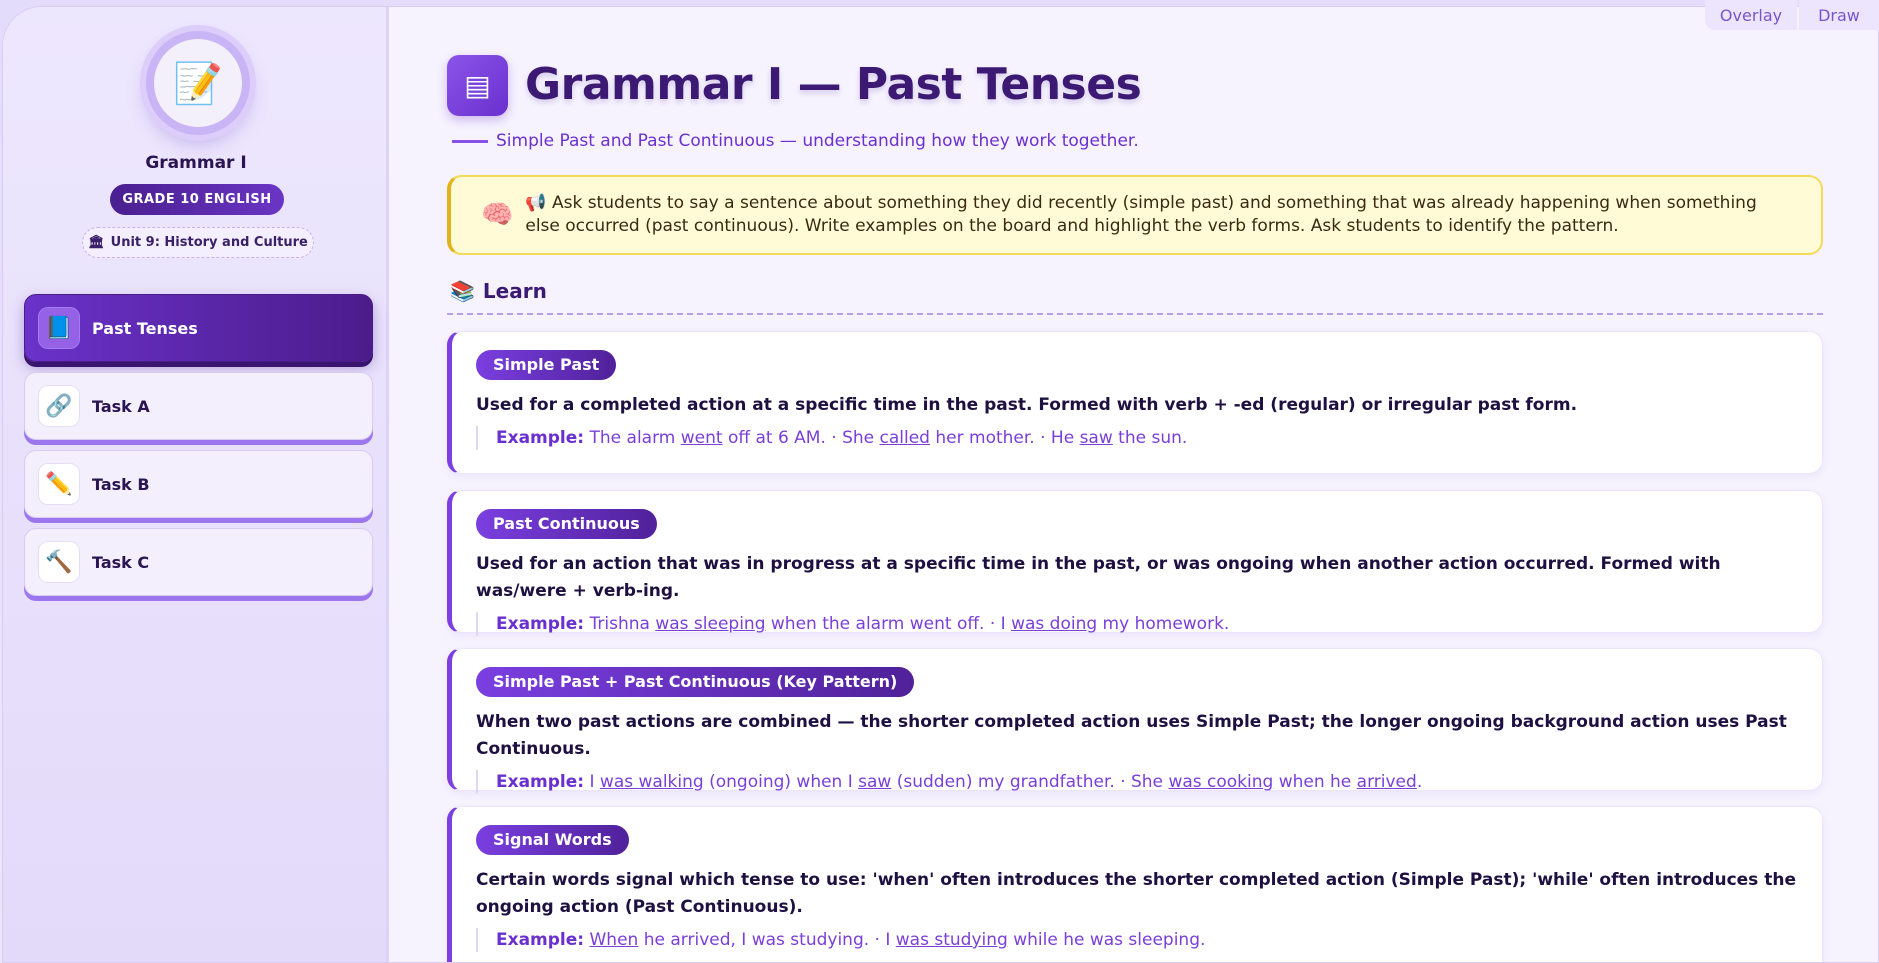 This screenshot has height=963, width=1879. Describe the element at coordinates (198, 406) in the screenshot. I see `sidebar-item-task-a: 🔗 Task A` at that location.